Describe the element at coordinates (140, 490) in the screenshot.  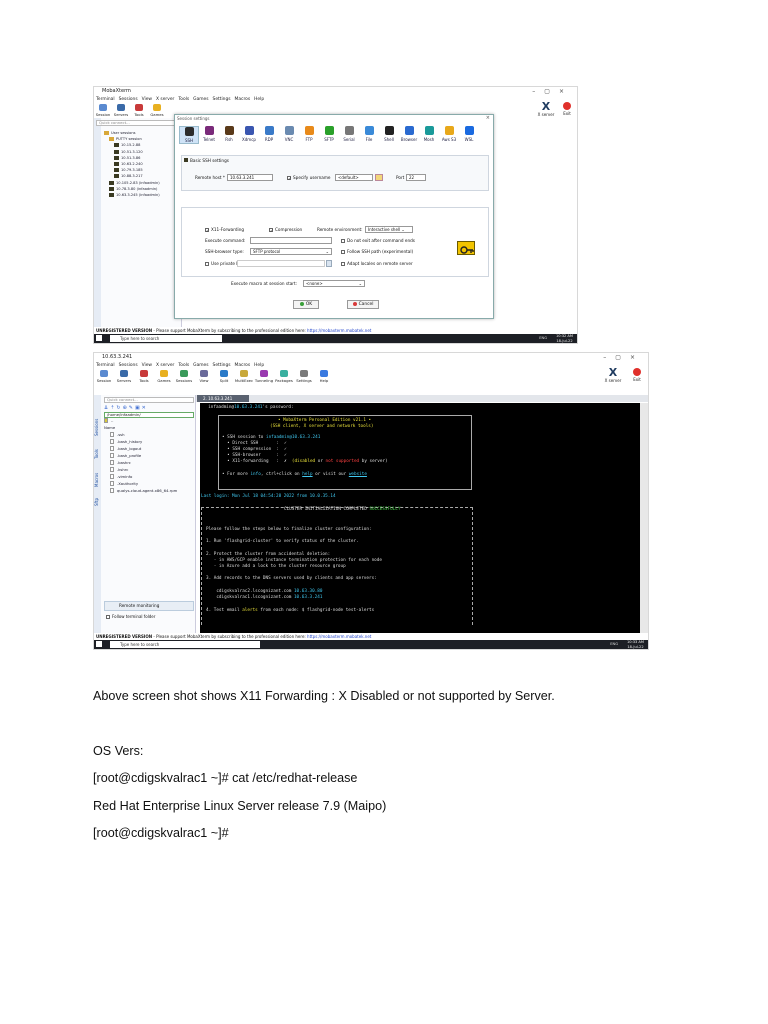
I see `file-row: qualys-cloud-agent.x86_64.rpm` at that location.